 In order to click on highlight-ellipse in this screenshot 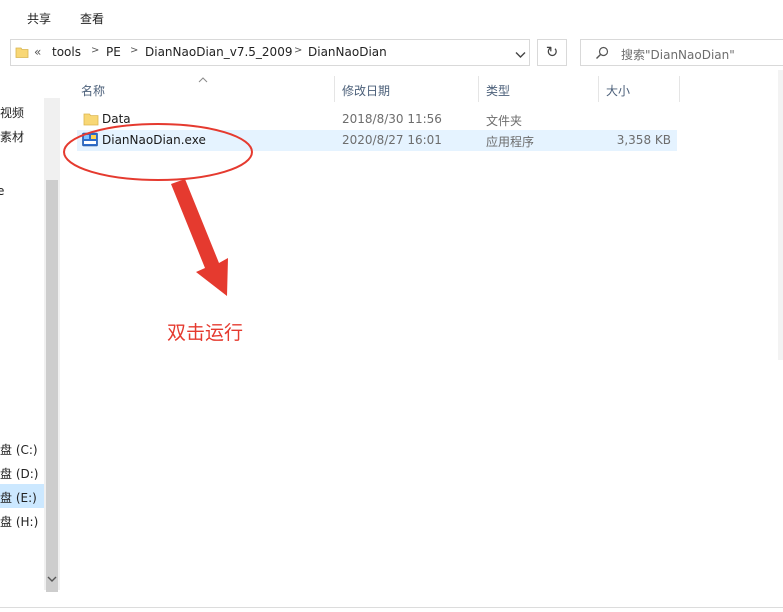, I will do `click(158, 152)`.